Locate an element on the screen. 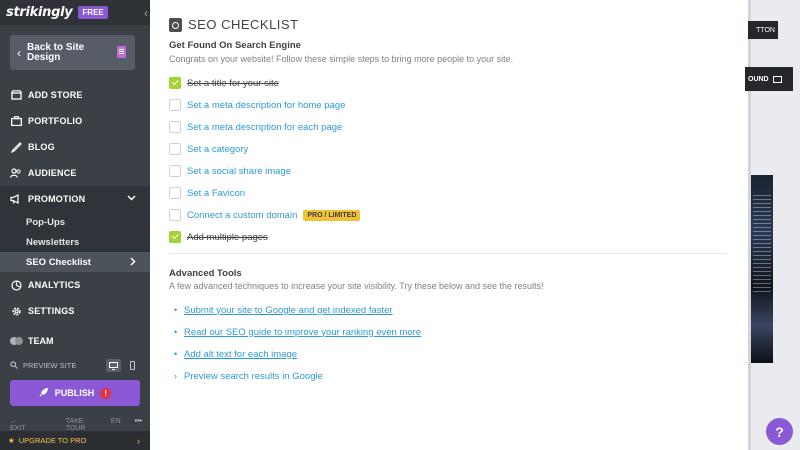 The height and width of the screenshot is (450, 800). collapse-sidebar-icon: ‹ is located at coordinates (146, 13).